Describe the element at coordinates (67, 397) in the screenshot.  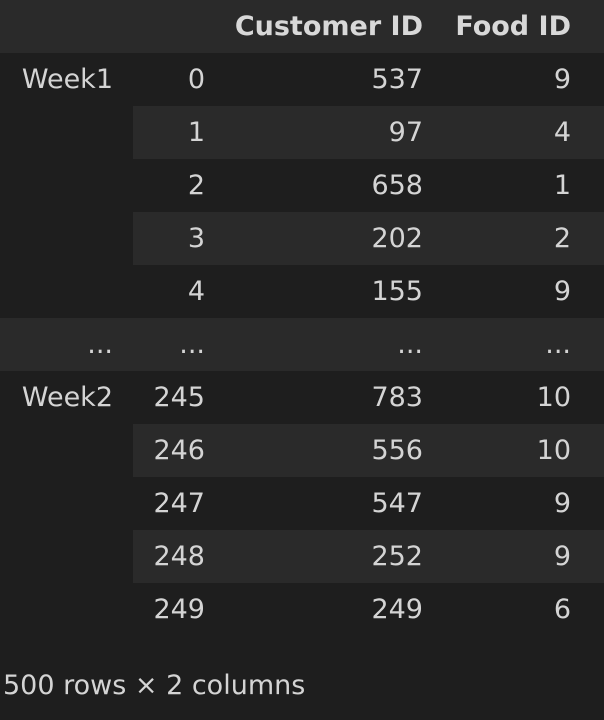
I see `group-label: Week2` at that location.